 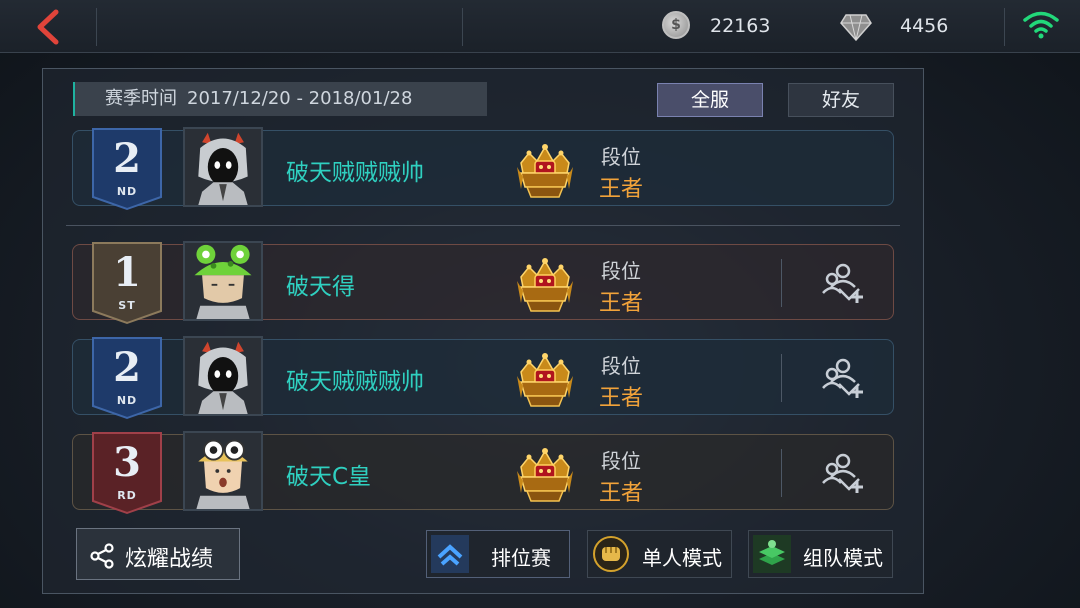 What do you see at coordinates (710, 100) in the screenshot?
I see `tab-all-server: 全服` at bounding box center [710, 100].